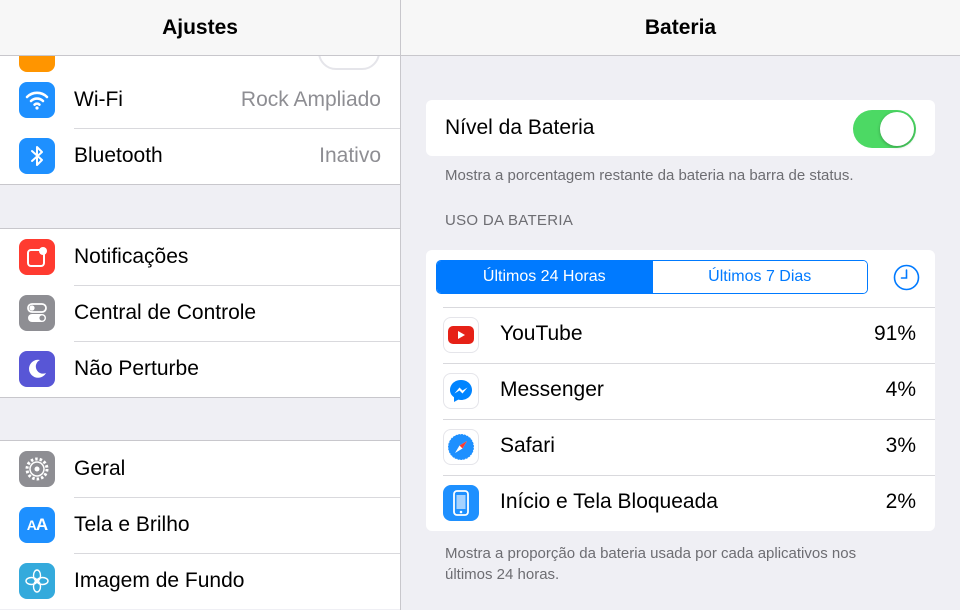 Image resolution: width=960 pixels, height=610 pixels. What do you see at coordinates (759, 277) in the screenshot?
I see `tab-last-7-days: Últimos 7 Dias` at bounding box center [759, 277].